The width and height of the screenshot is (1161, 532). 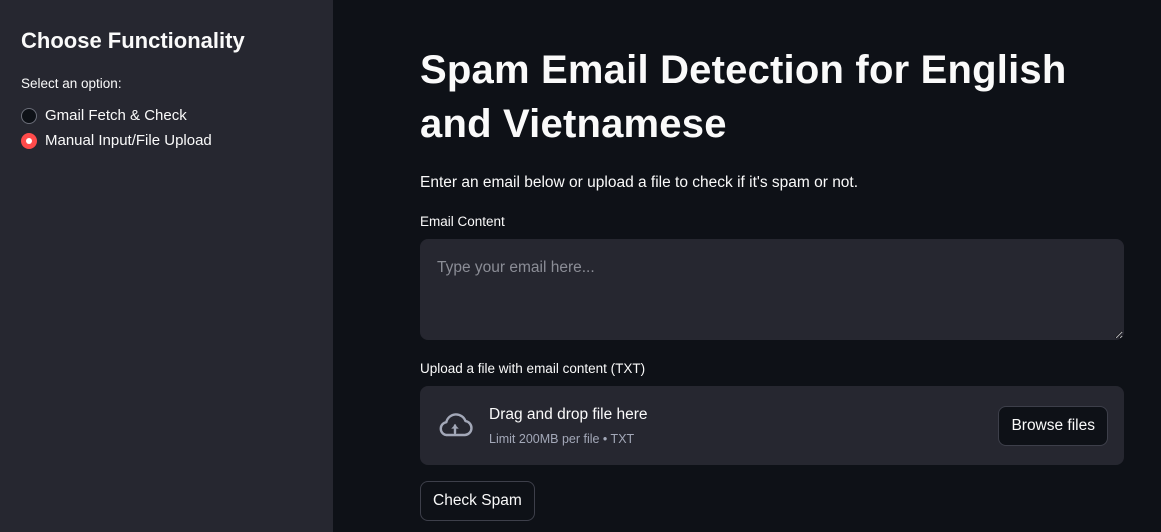 What do you see at coordinates (772, 289) in the screenshot?
I see `email-content-textarea` at bounding box center [772, 289].